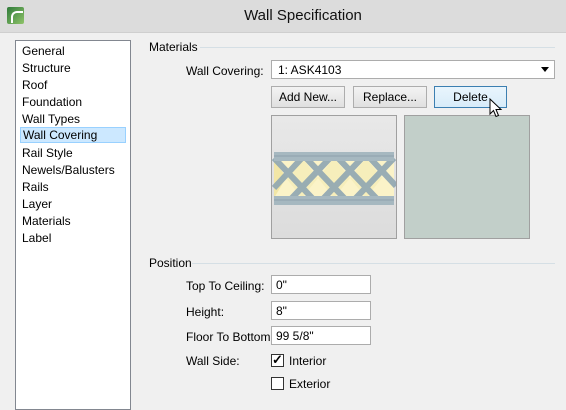  What do you see at coordinates (281, 311) in the screenshot?
I see `height-value: 8"` at bounding box center [281, 311].